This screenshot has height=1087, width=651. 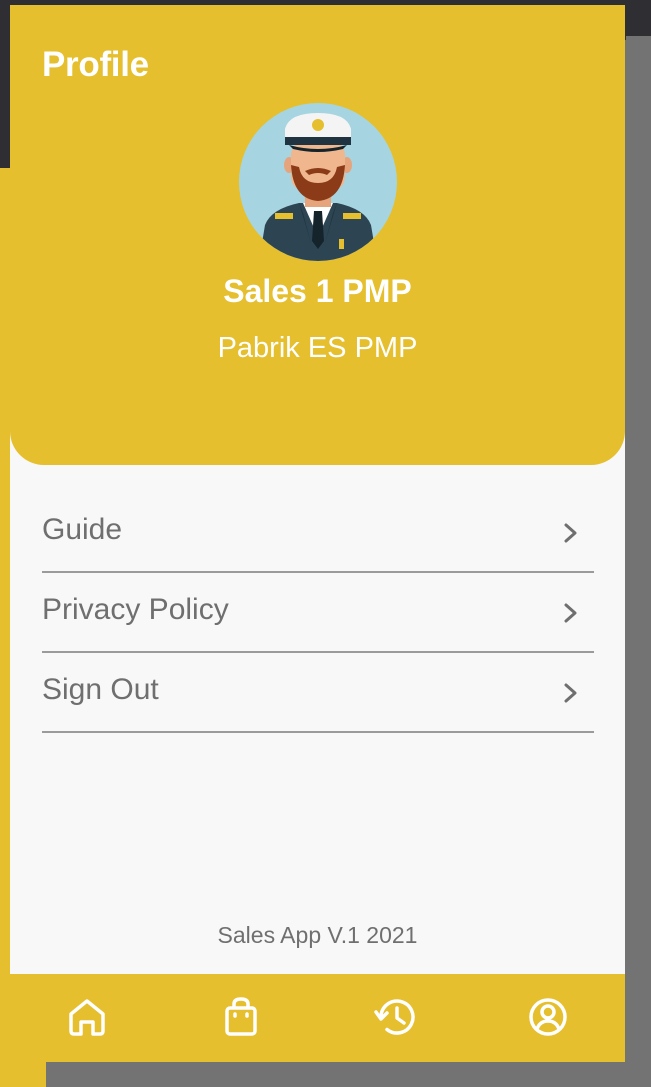 I want to click on page-title: Profile, so click(x=95, y=64).